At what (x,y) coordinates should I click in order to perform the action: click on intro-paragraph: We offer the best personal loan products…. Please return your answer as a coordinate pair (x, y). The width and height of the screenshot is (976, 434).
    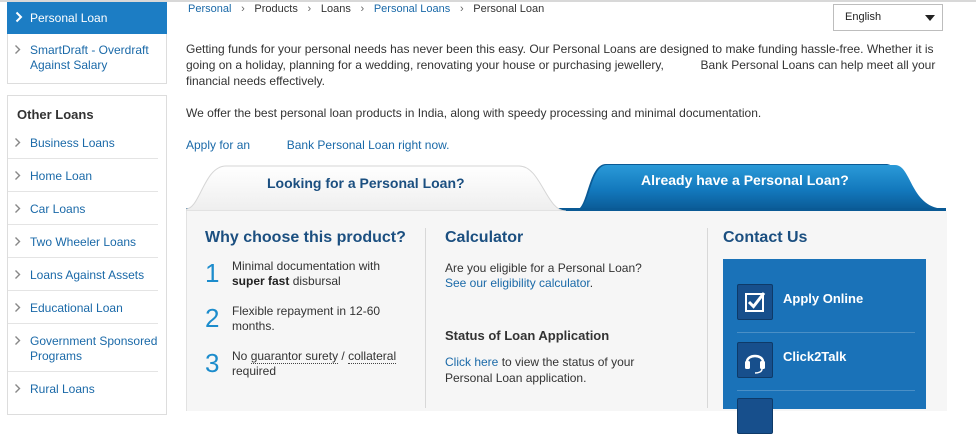
    Looking at the image, I should click on (474, 113).